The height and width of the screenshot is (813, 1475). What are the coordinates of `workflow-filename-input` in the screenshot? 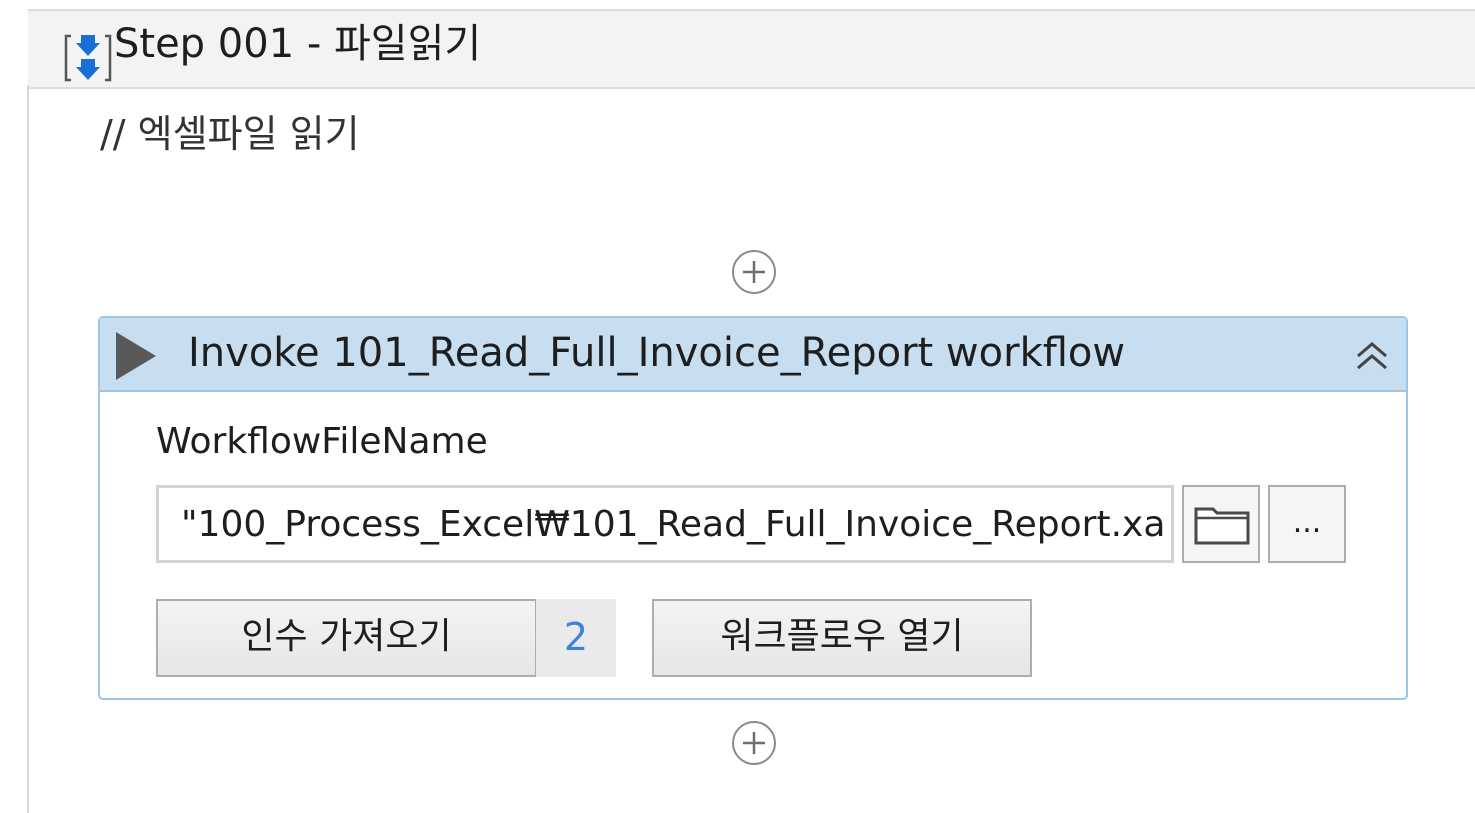 It's located at (665, 524).